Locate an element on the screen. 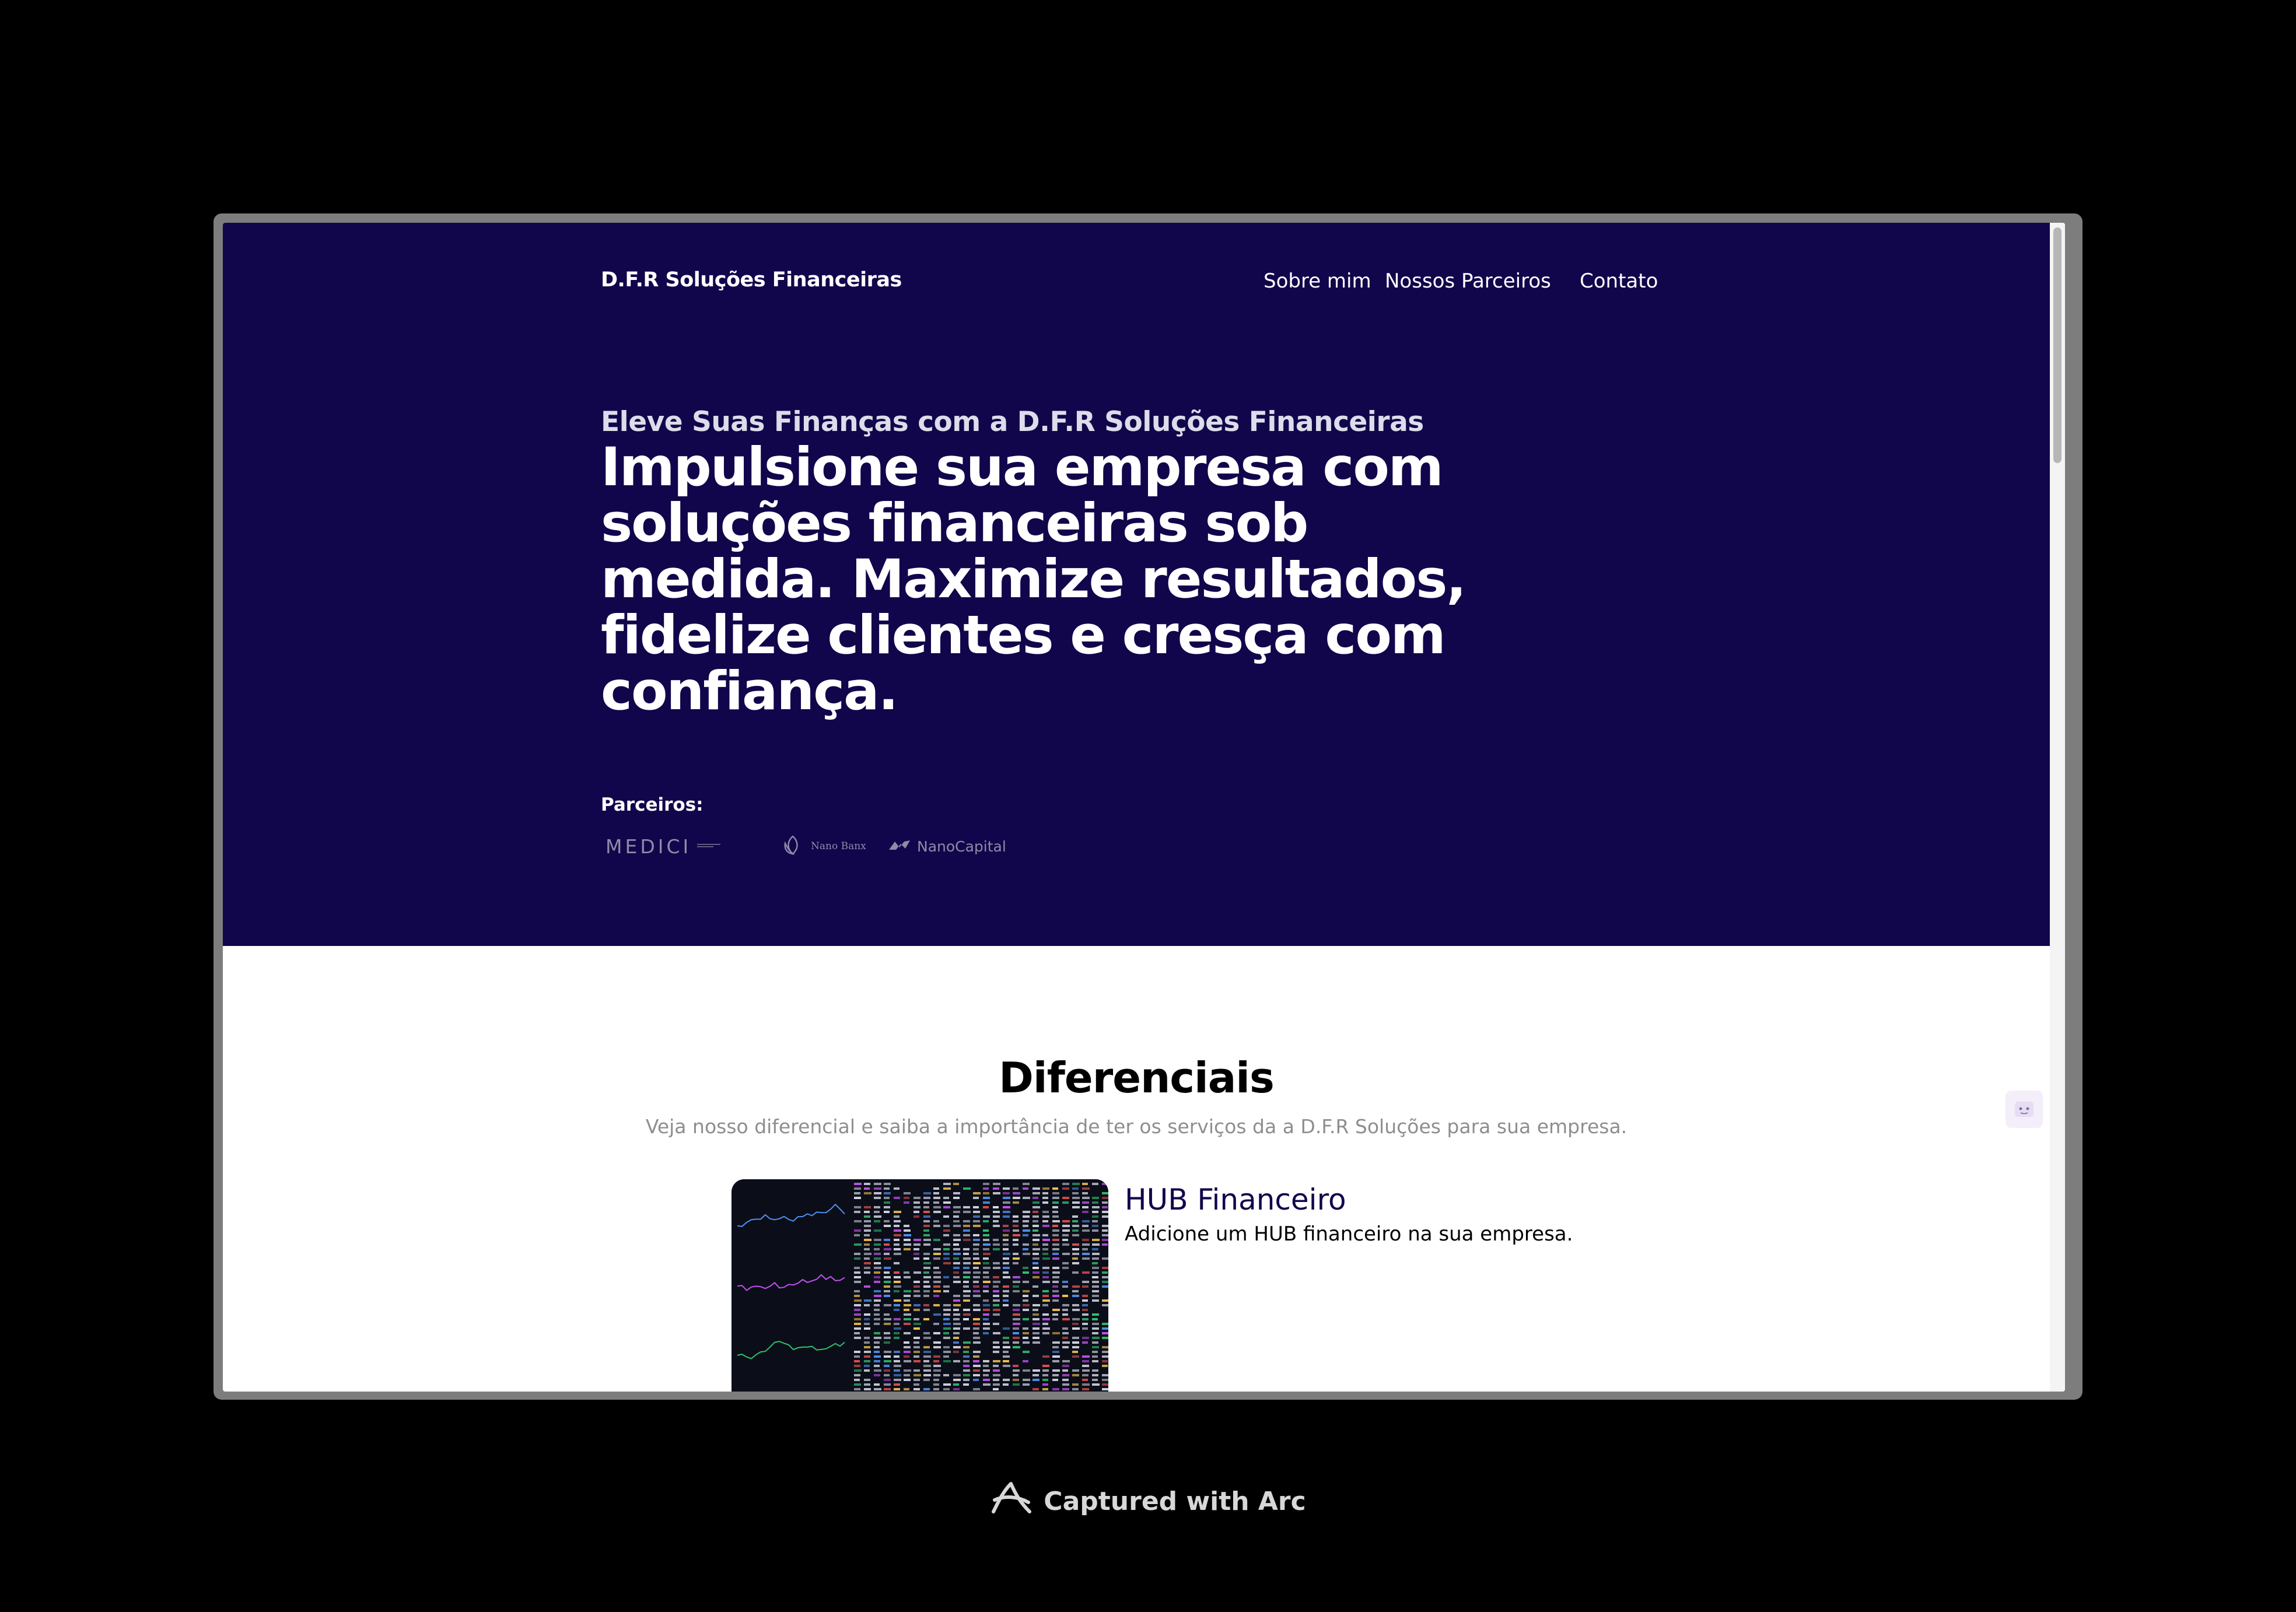 This screenshot has height=1612, width=2296. assistant-face-icon is located at coordinates (2024, 1109).